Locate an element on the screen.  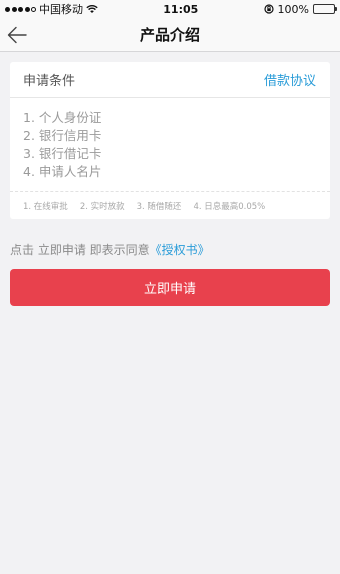
feature-item: 1. 在线审批 is located at coordinates (45, 206).